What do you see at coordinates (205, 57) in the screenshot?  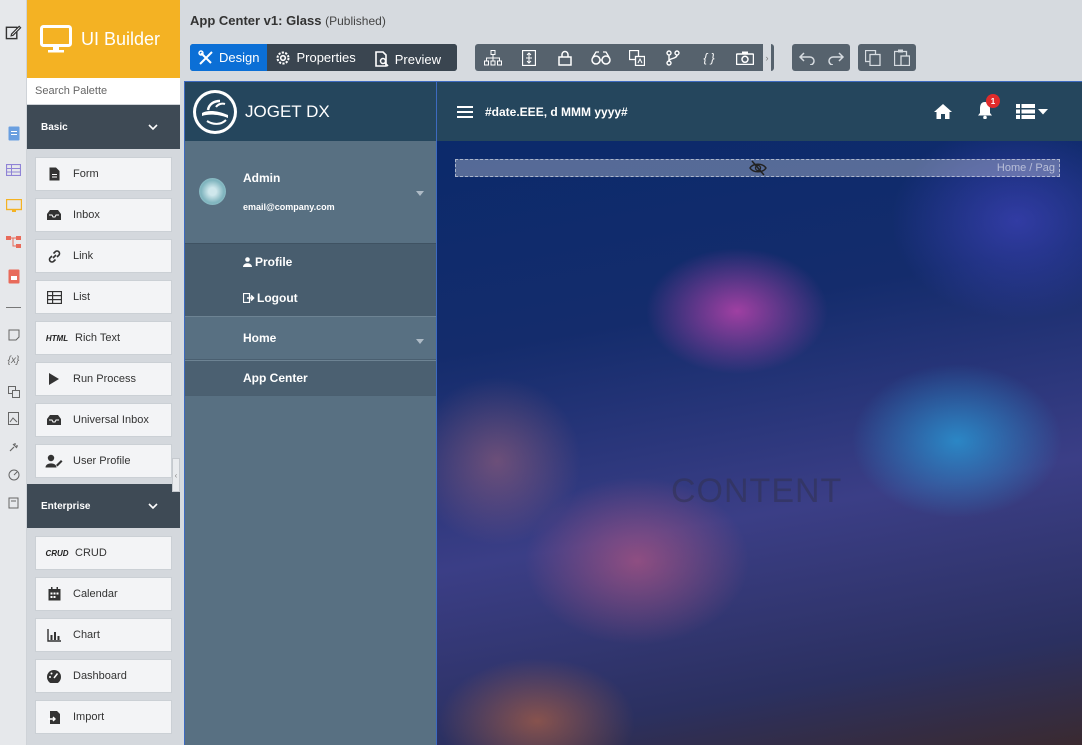 I see `tools-icon` at bounding box center [205, 57].